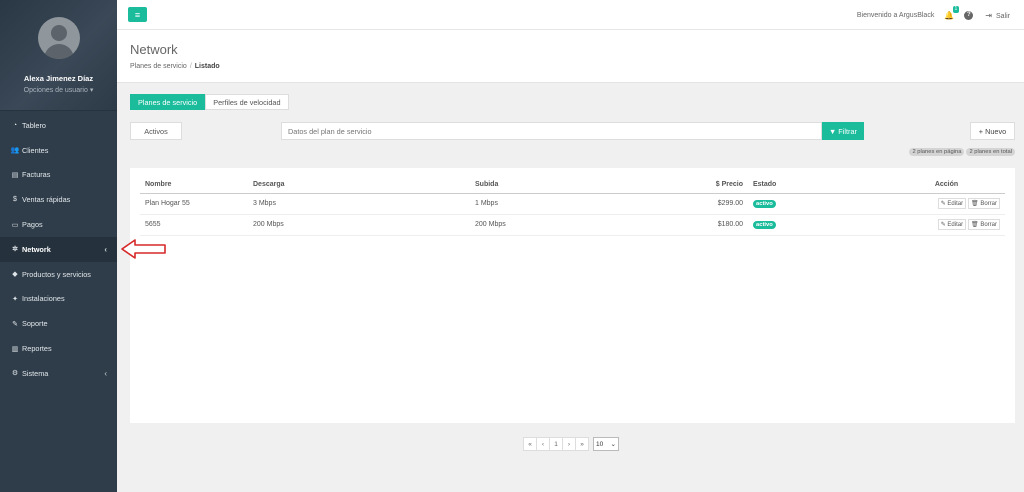 Image resolution: width=1024 pixels, height=492 pixels. What do you see at coordinates (15, 250) in the screenshot?
I see `sitemap-icon: ✲` at bounding box center [15, 250].